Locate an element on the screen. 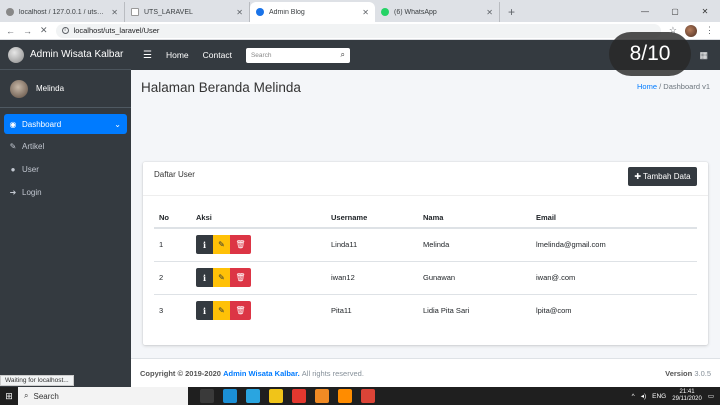 The image size is (720, 405). grid-icon: ▦ is located at coordinates (703, 55).